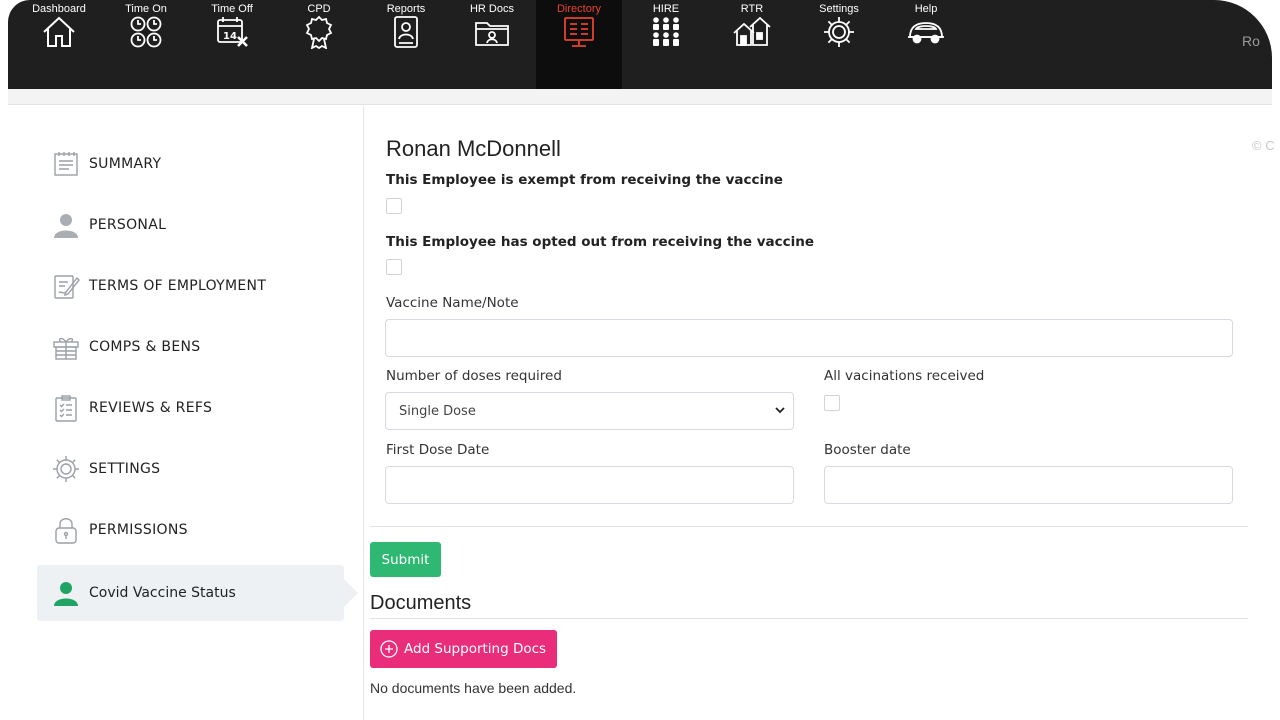  What do you see at coordinates (66, 286) in the screenshot?
I see `contract-icon` at bounding box center [66, 286].